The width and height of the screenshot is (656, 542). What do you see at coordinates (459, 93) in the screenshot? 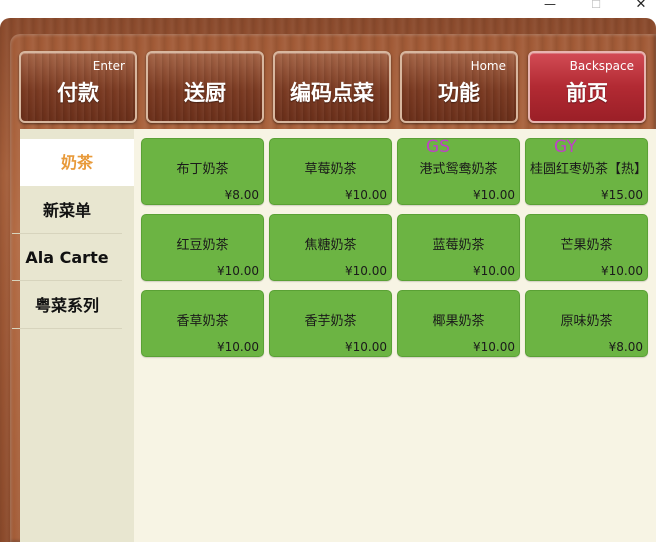
I see `functions-button-label: 功能` at bounding box center [459, 93].